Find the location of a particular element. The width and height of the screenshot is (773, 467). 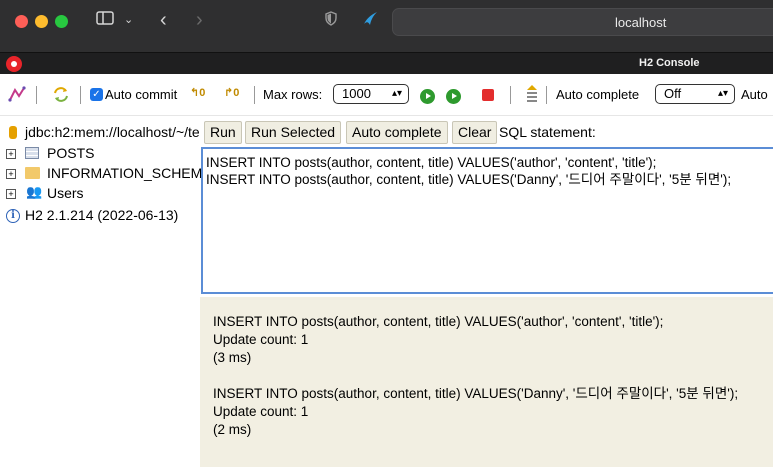

clear-button: Clear is located at coordinates (475, 132).